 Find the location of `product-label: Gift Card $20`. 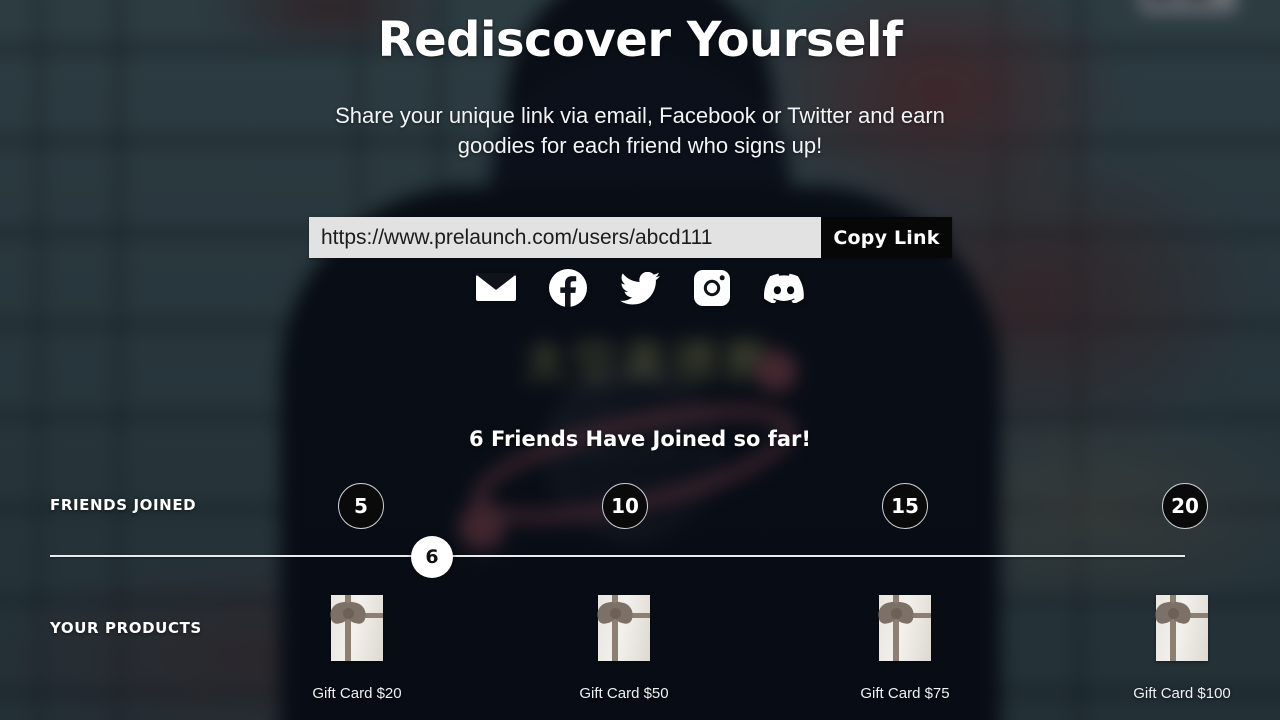

product-label: Gift Card $20 is located at coordinates (357, 693).